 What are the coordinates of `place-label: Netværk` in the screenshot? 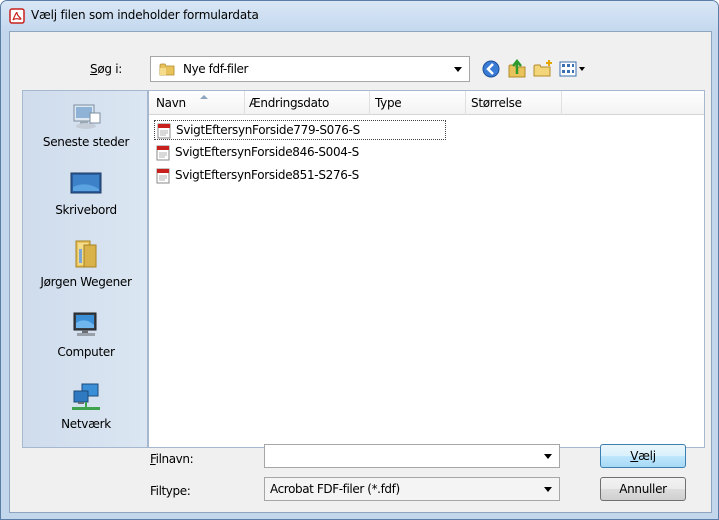 It's located at (86, 424).